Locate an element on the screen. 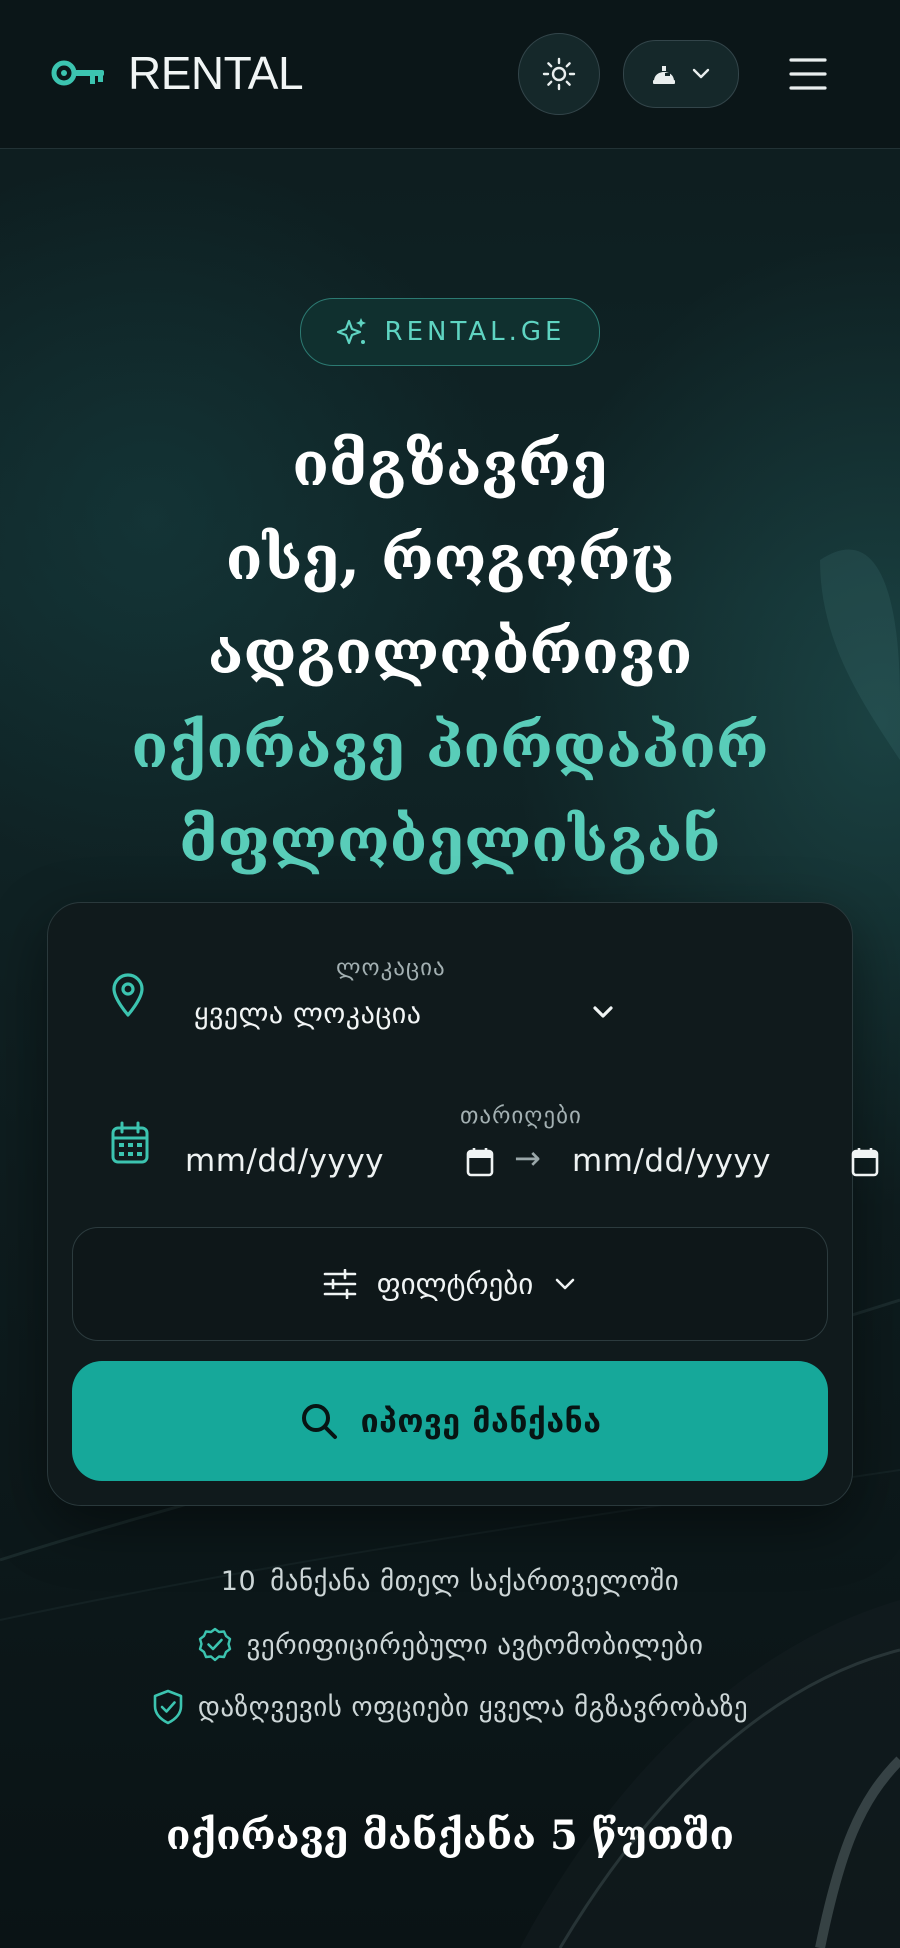 The width and height of the screenshot is (900, 1948). hero-title-line: ადგილობრივი is located at coordinates (450, 653).